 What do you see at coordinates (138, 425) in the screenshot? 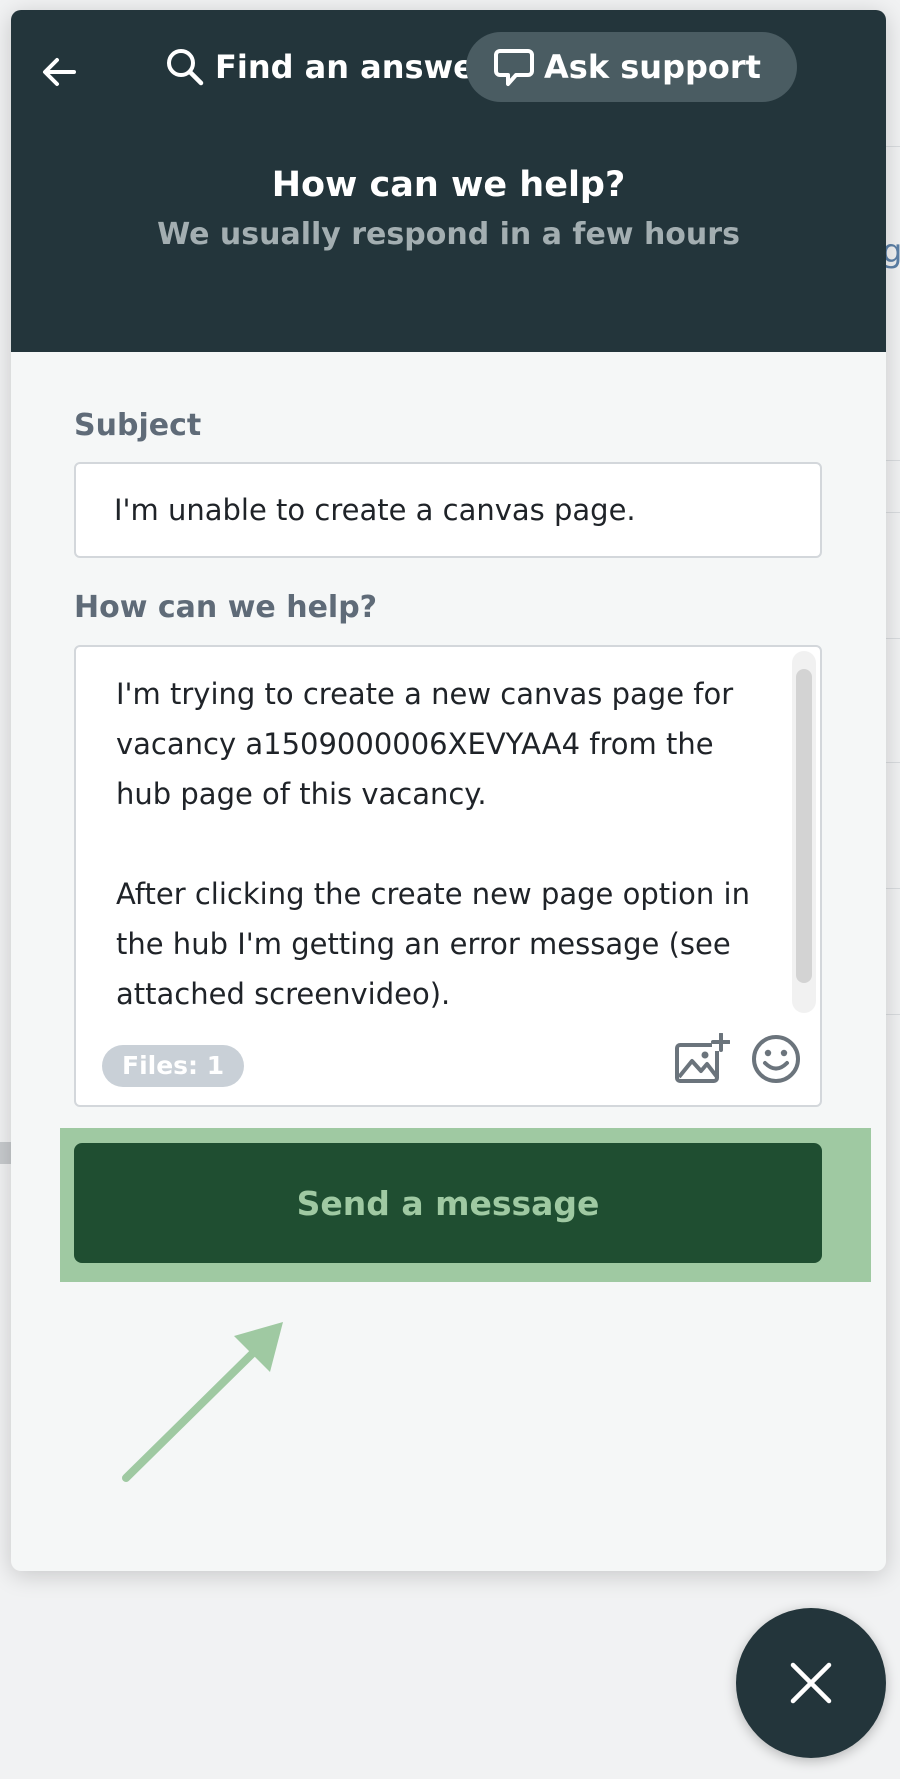
I see `subject-label: Subject` at bounding box center [138, 425].